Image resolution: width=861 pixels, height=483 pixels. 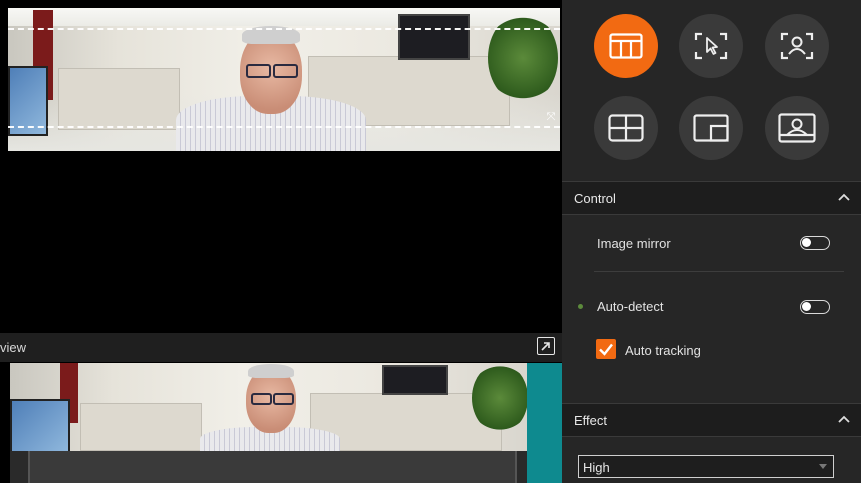 What do you see at coordinates (271, 371) in the screenshot?
I see `person-hair` at bounding box center [271, 371].